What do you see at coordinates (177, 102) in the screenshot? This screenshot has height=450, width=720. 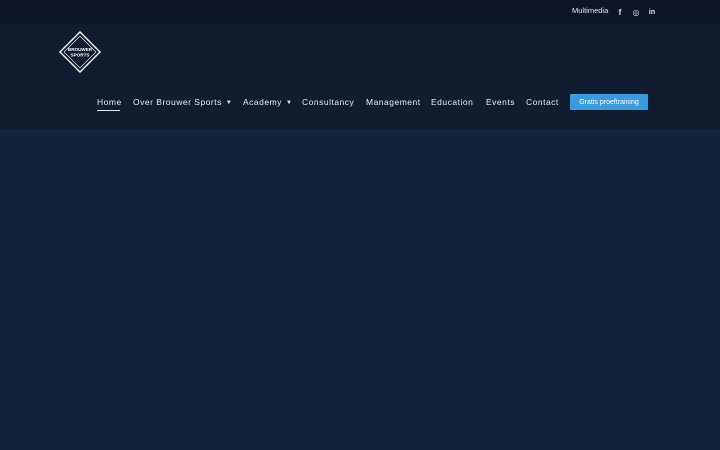 I see `nav-over-label: Over Brouwer Sports` at bounding box center [177, 102].